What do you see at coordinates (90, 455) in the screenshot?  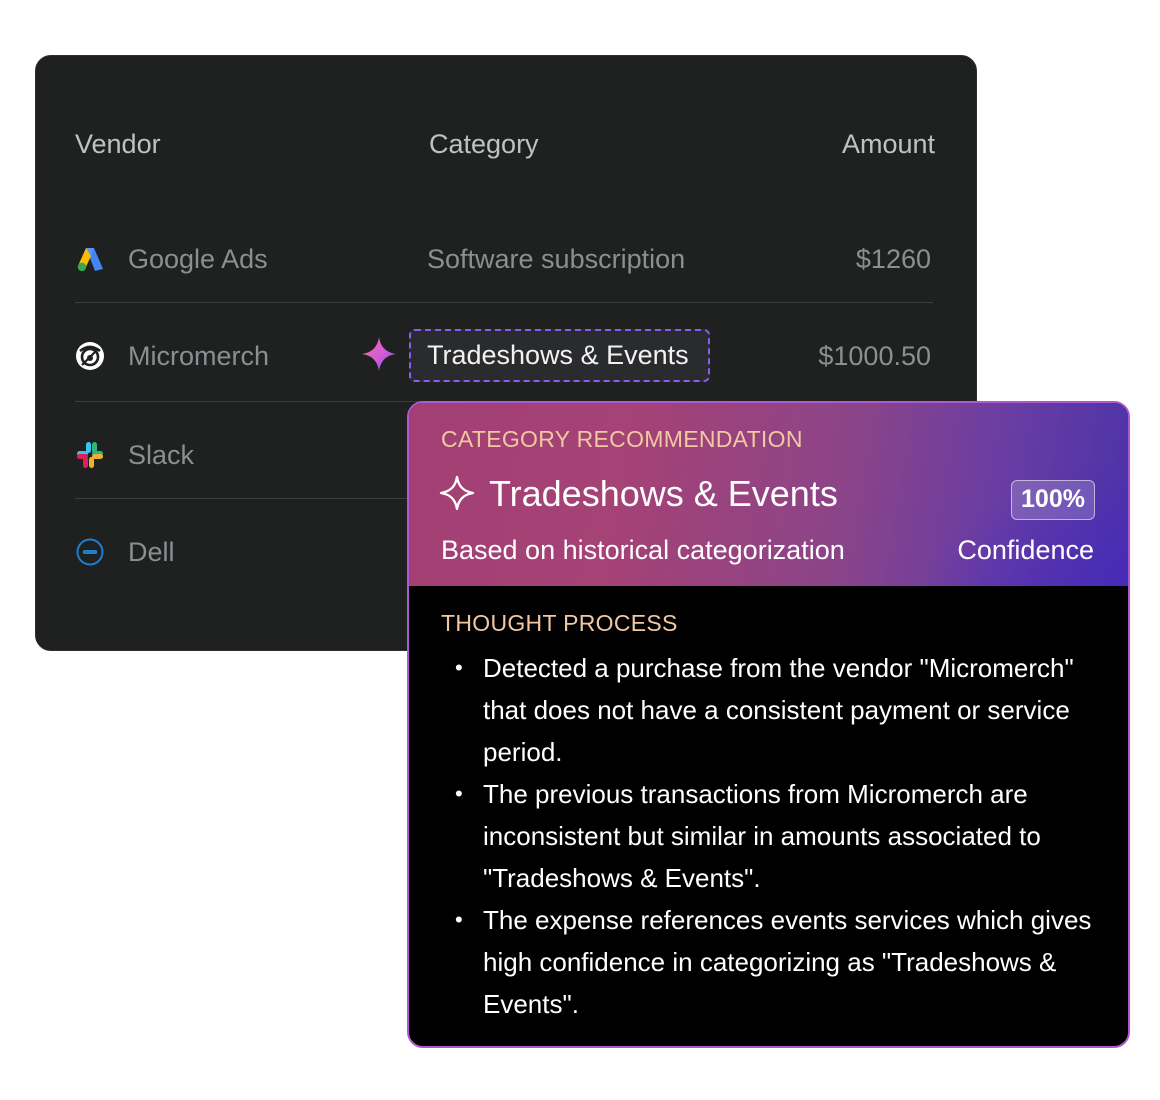 I see `slack-icon` at bounding box center [90, 455].